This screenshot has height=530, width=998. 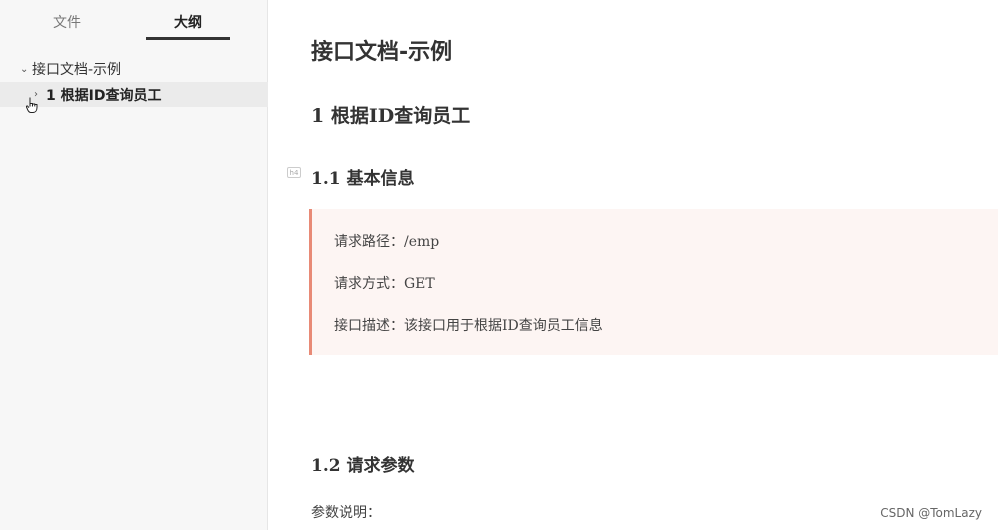 What do you see at coordinates (294, 172) in the screenshot?
I see `heading-level-icon: h4` at bounding box center [294, 172].